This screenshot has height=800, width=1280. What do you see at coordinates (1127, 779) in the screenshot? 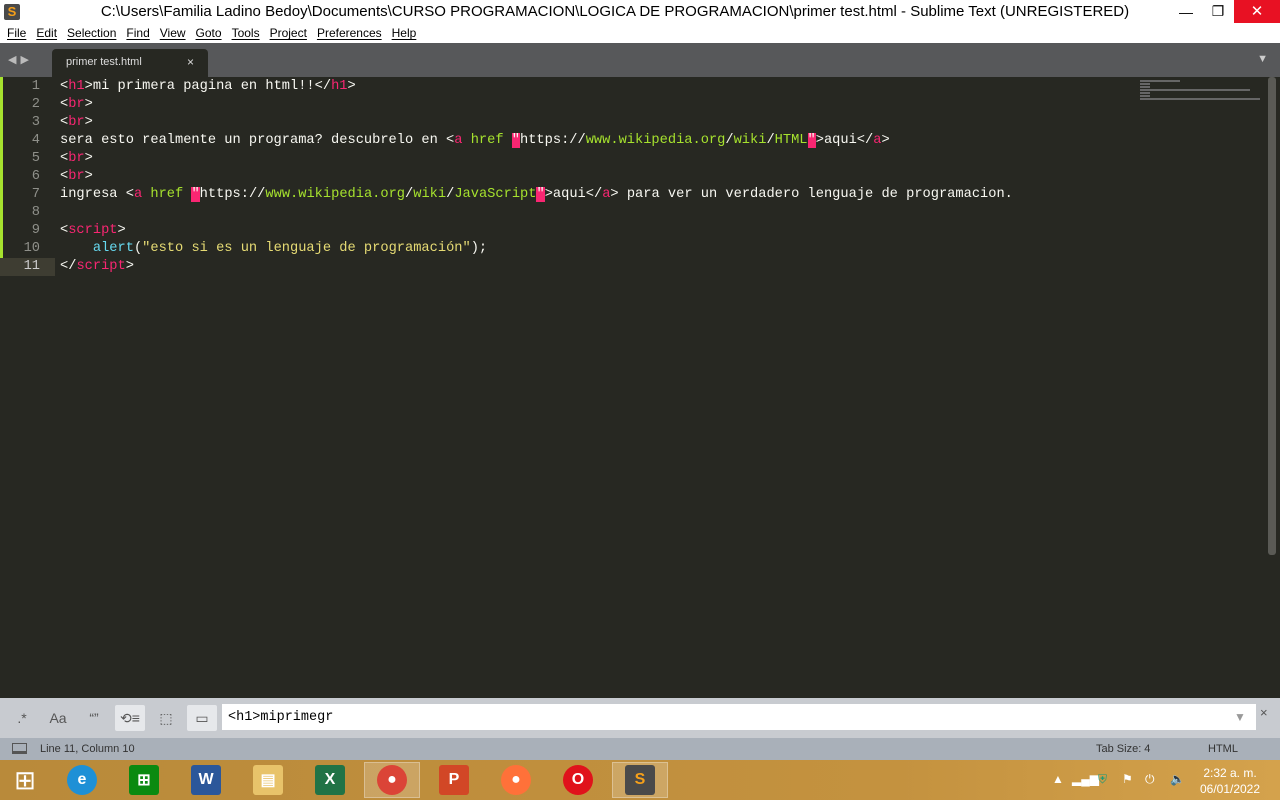
I see `action-center-flag-icon: ⚑` at bounding box center [1127, 779].